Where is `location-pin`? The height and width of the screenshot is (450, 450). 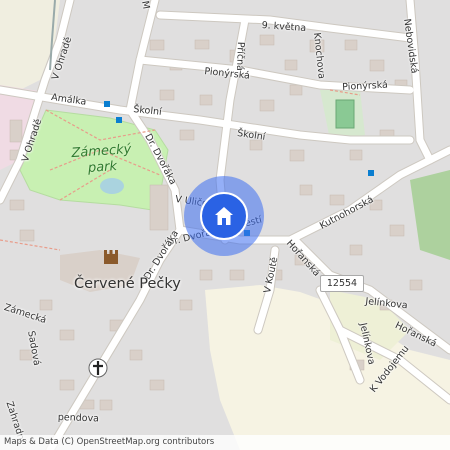 location-pin is located at coordinates (224, 216).